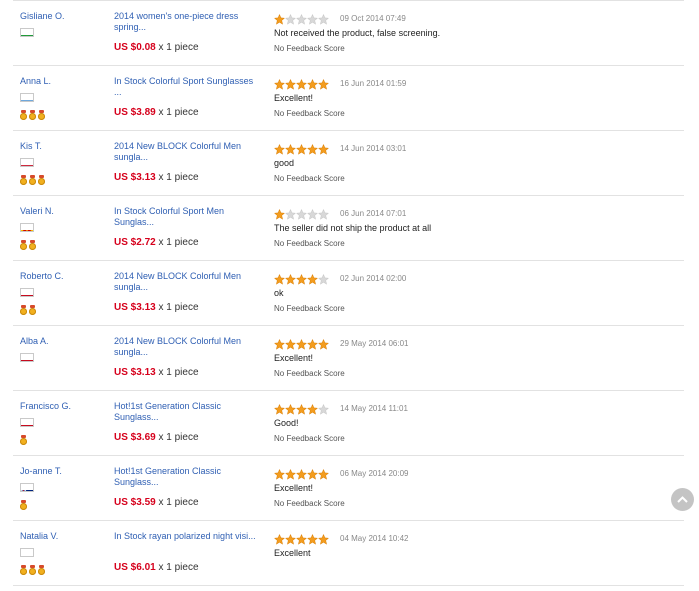  Describe the element at coordinates (37, 211) in the screenshot. I see `buyer-name-link: Valeri N.` at that location.